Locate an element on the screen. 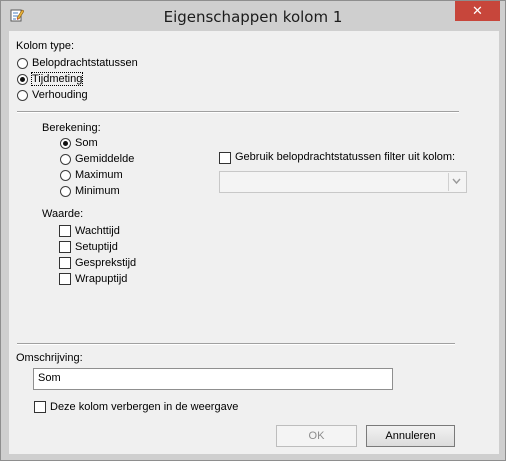 The image size is (506, 461). radio-verhouding is located at coordinates (22, 95).